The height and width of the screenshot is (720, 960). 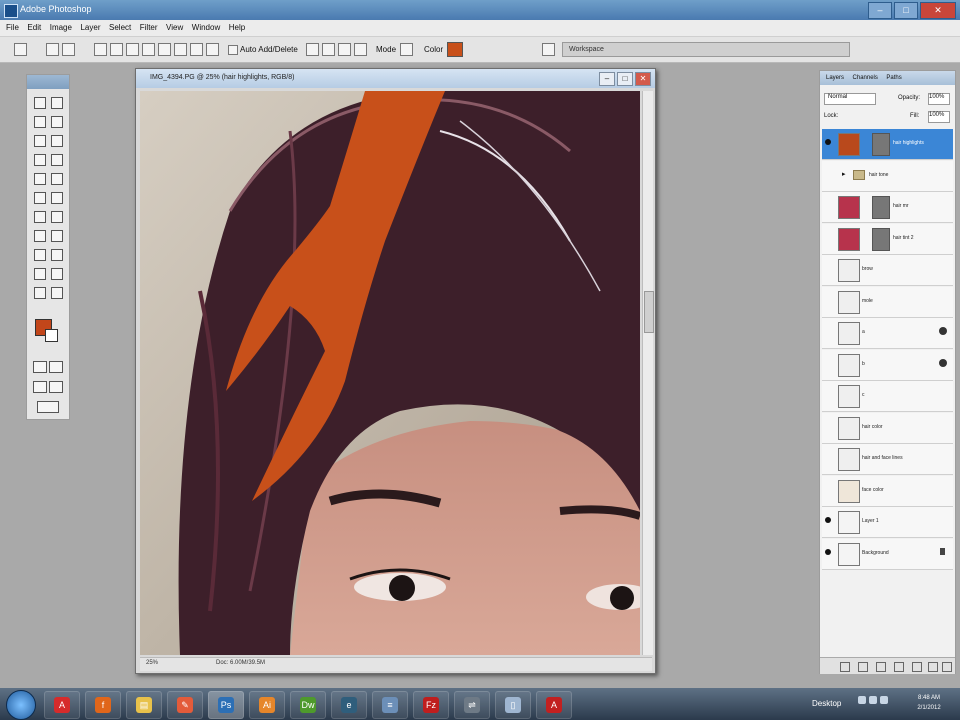 What do you see at coordinates (939, 117) in the screenshot?
I see `fill-field: 100%` at bounding box center [939, 117].